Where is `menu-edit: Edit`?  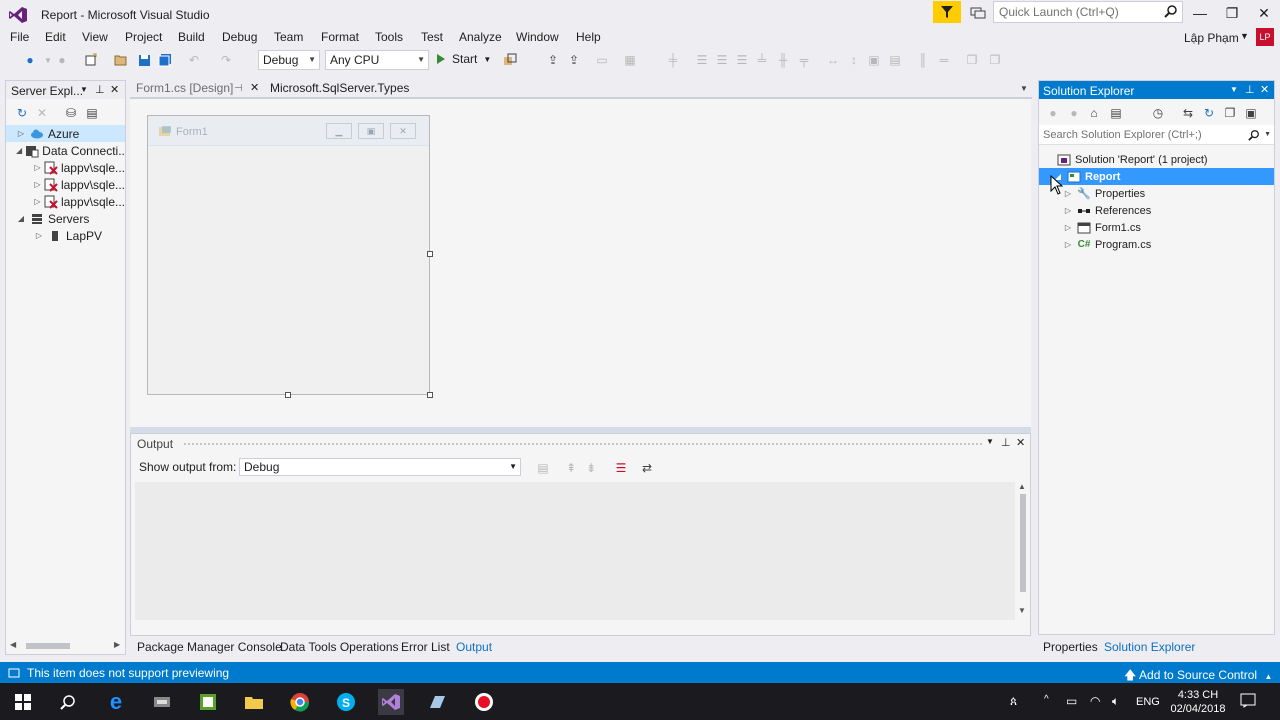
menu-edit: Edit is located at coordinates (55, 37).